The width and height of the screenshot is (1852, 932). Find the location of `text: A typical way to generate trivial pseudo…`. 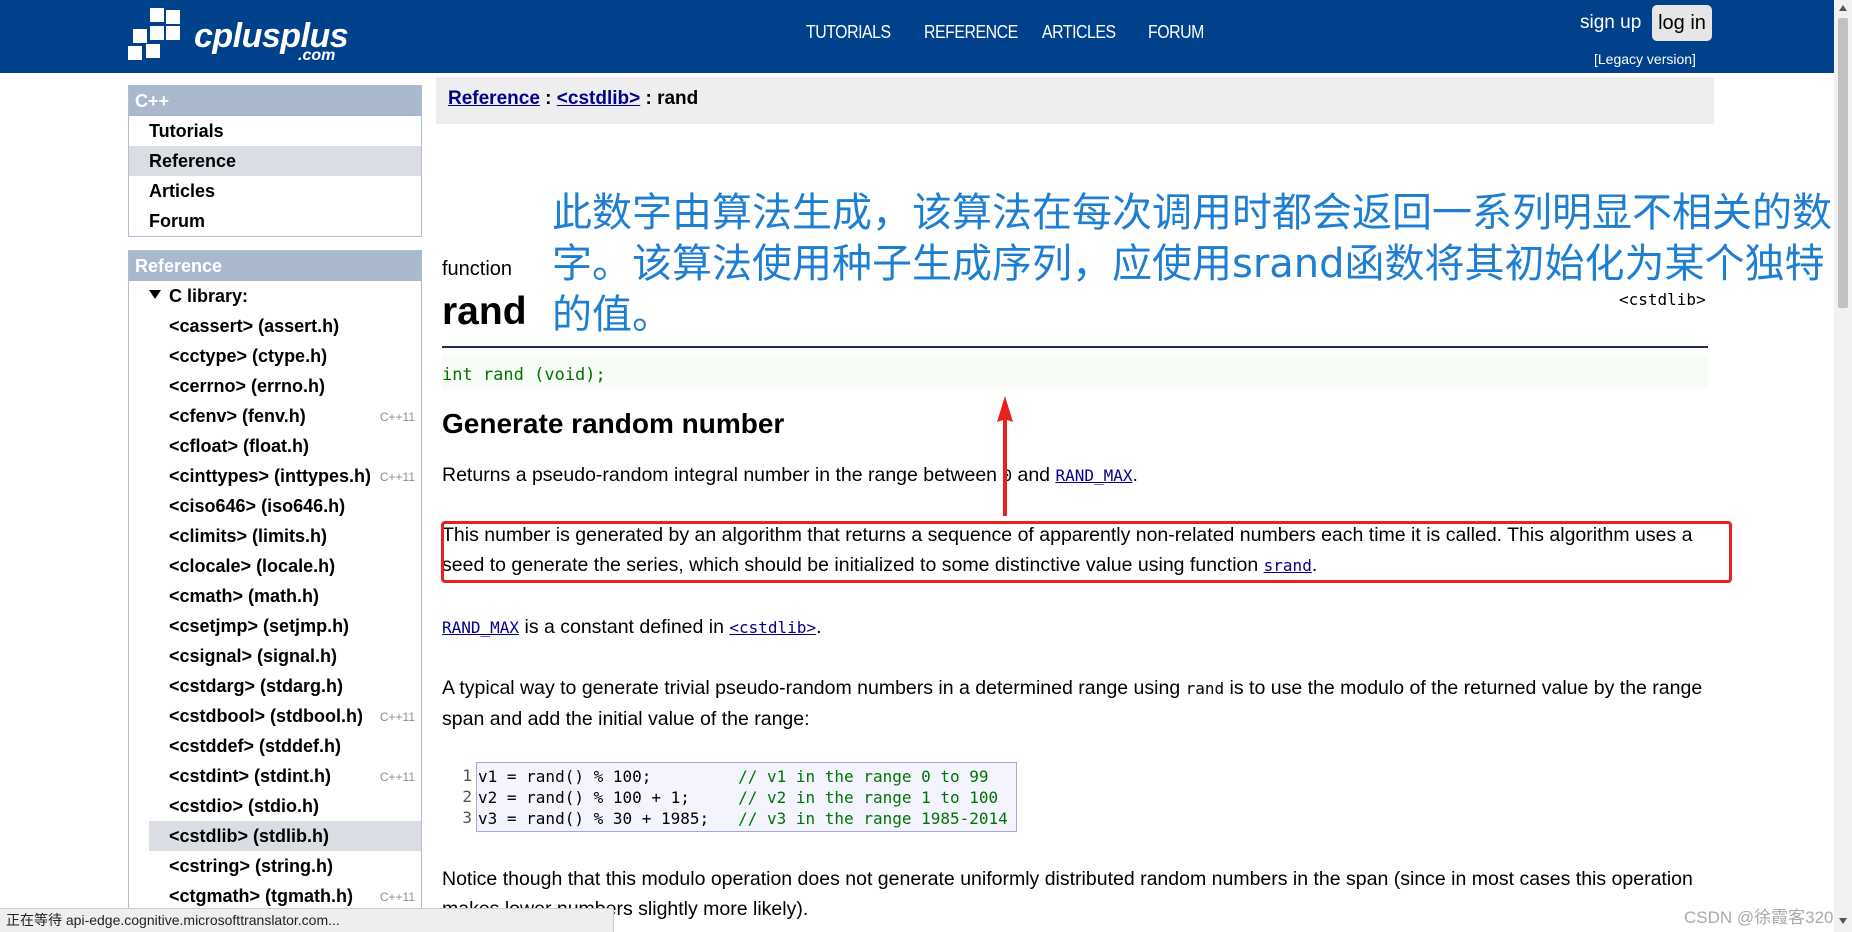

text: A typical way to generate trivial pseudo… is located at coordinates (814, 688).